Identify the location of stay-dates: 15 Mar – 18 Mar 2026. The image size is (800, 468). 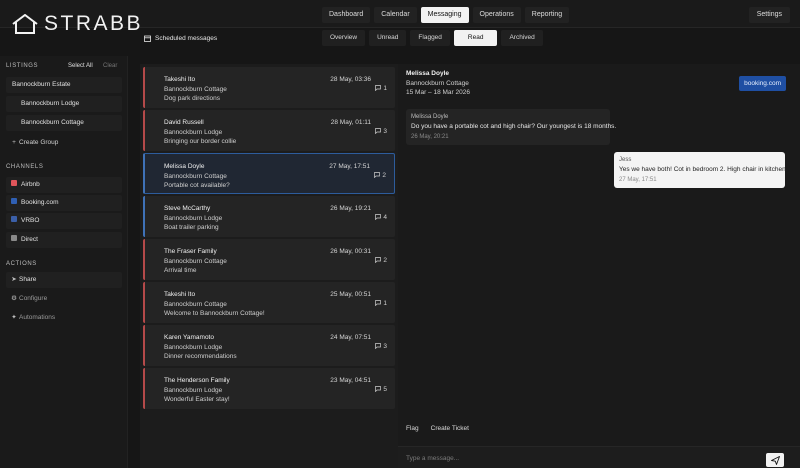
(438, 92).